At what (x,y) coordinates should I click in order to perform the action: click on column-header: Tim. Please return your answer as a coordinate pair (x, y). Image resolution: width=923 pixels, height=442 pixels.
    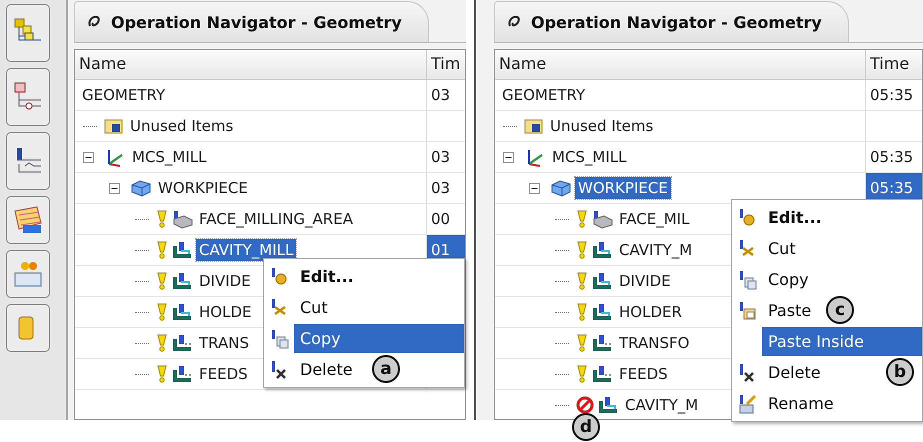
    Looking at the image, I should click on (446, 64).